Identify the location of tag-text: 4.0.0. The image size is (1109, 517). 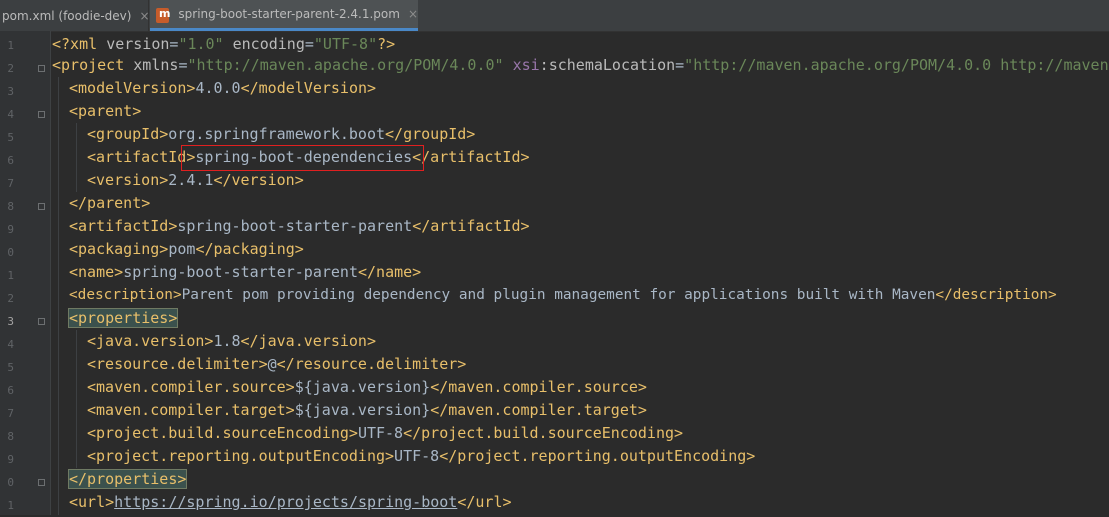
(218, 88).